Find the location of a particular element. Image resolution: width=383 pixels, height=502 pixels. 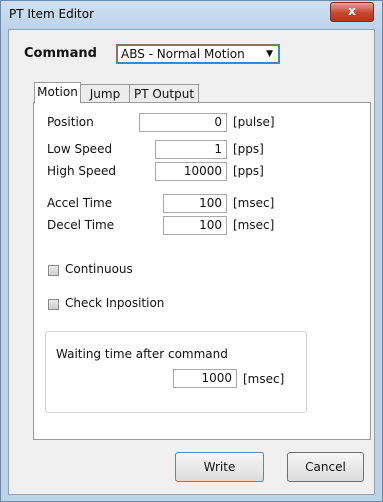

accel-time-label: Accel Time is located at coordinates (80, 203).